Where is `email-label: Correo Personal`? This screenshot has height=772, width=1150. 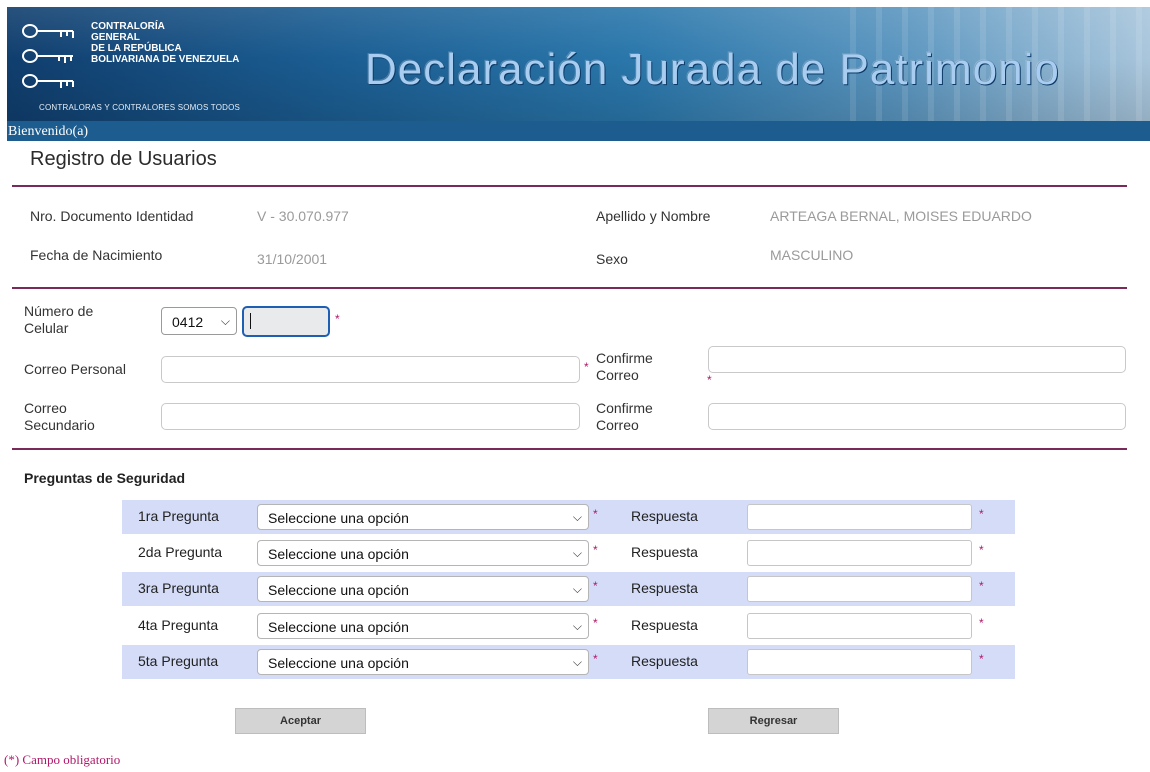 email-label: Correo Personal is located at coordinates (75, 369).